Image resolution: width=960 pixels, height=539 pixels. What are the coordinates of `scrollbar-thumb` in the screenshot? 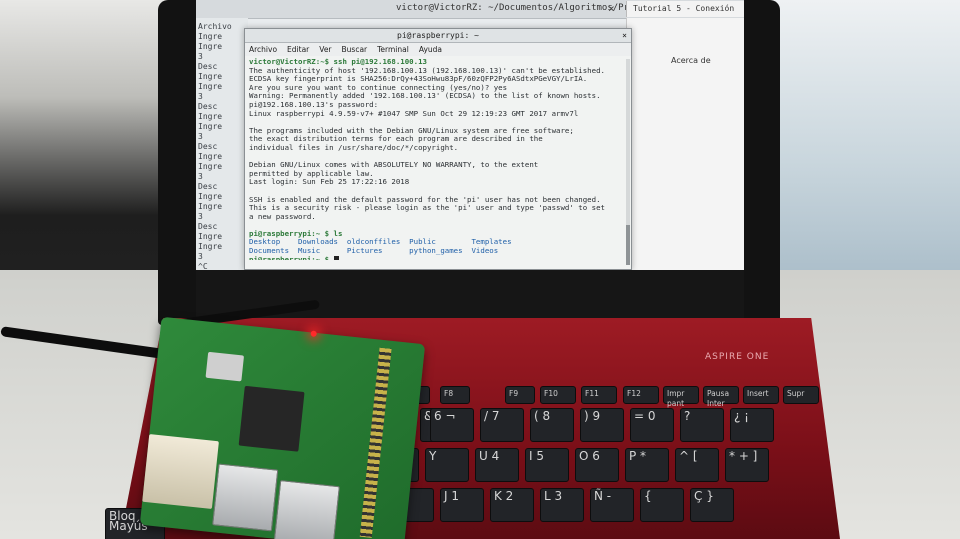 It's located at (628, 245).